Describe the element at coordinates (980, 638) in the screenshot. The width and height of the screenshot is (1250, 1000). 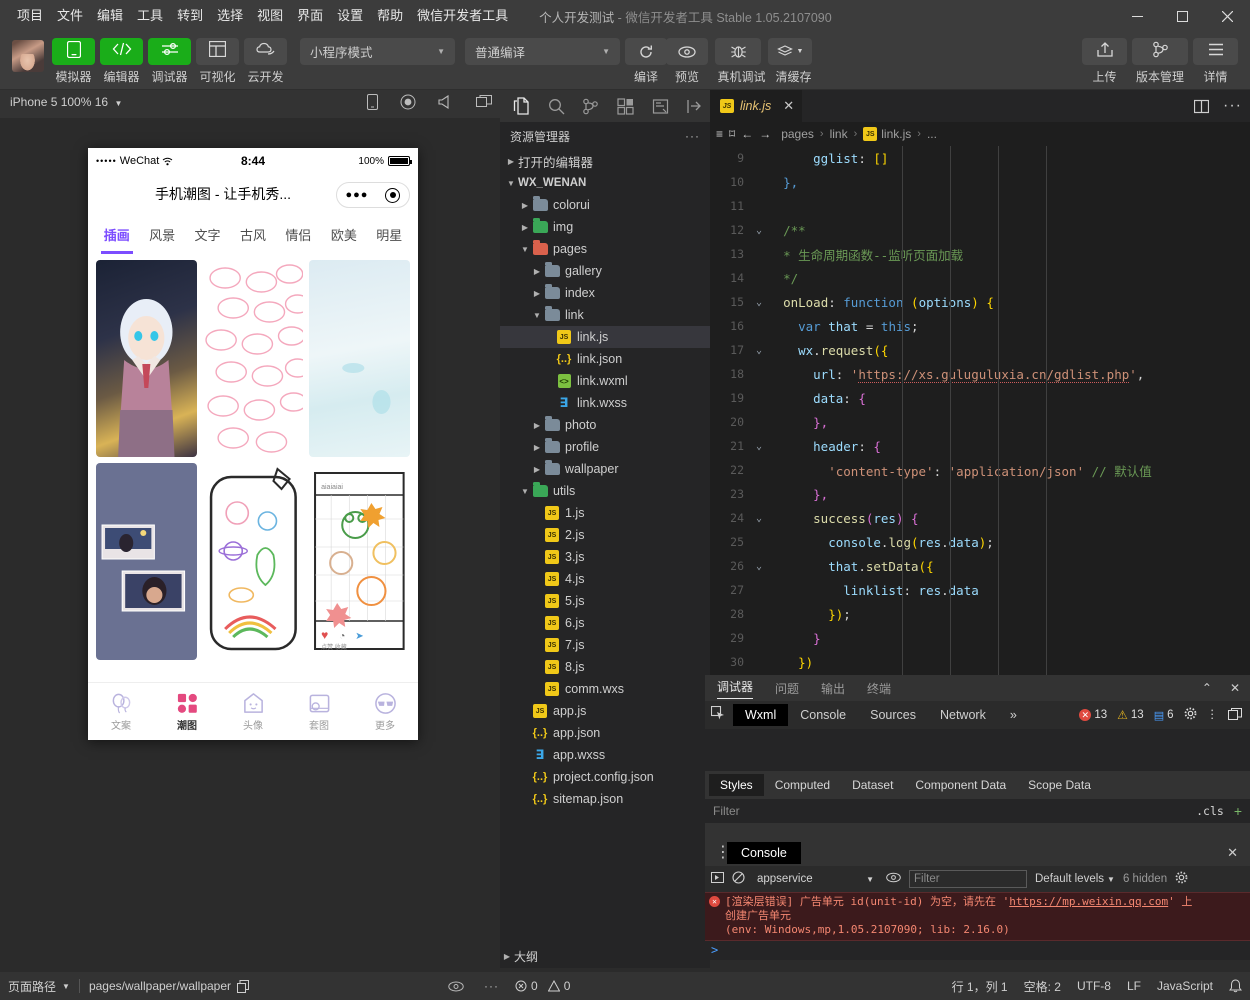
I see `code-row: 29 }` at that location.